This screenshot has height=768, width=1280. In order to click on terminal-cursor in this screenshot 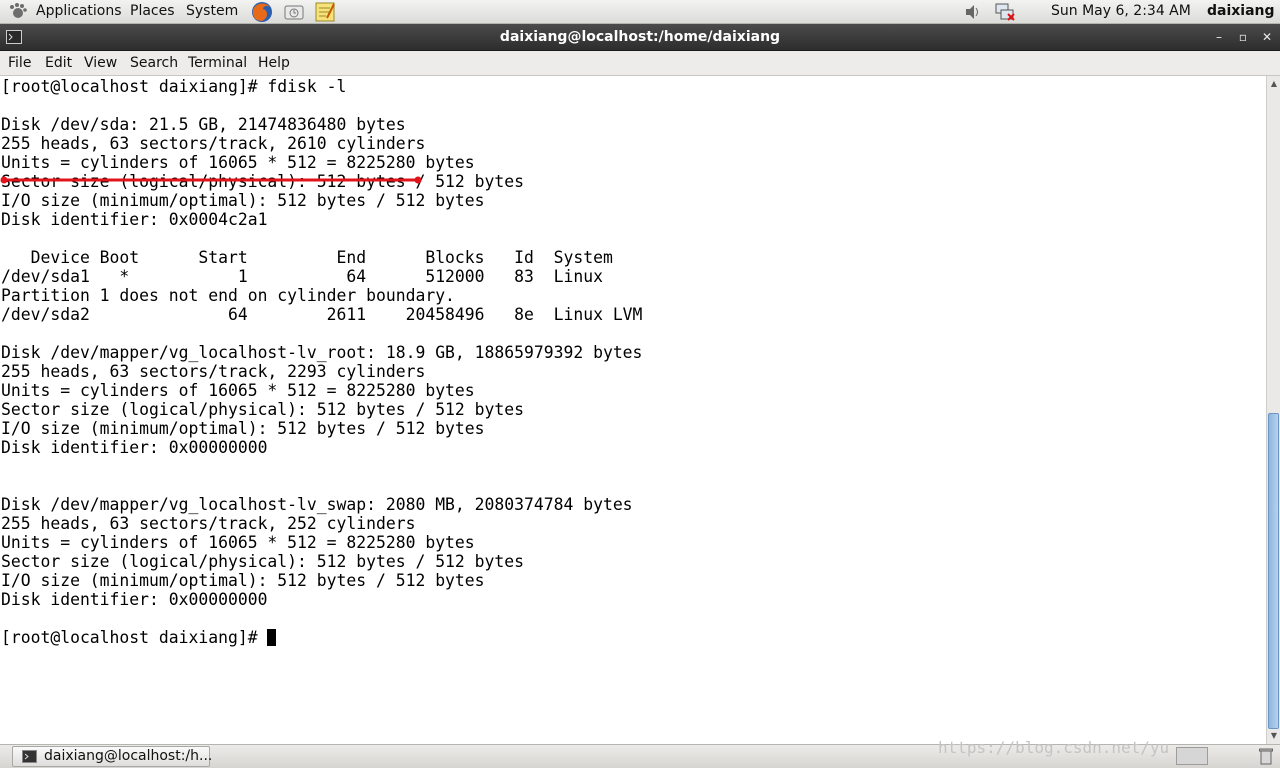, I will do `click(272, 637)`.